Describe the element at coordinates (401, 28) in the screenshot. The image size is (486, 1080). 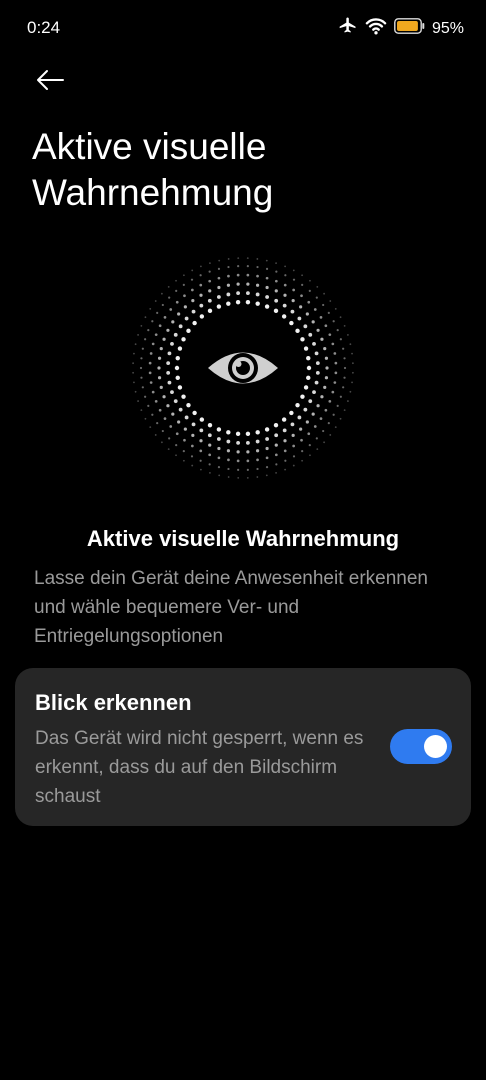
I see `status-icons: 95%` at that location.